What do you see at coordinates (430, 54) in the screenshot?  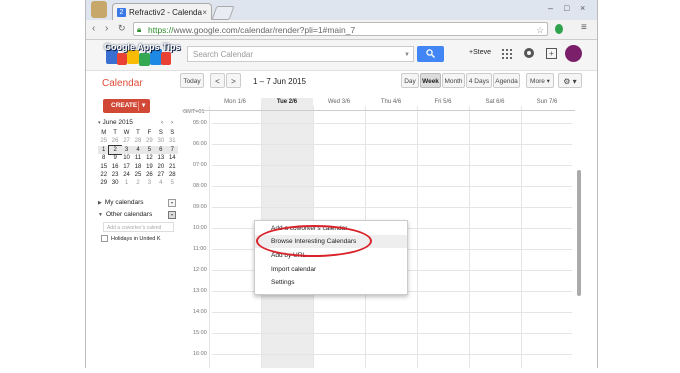 I see `search-button` at bounding box center [430, 54].